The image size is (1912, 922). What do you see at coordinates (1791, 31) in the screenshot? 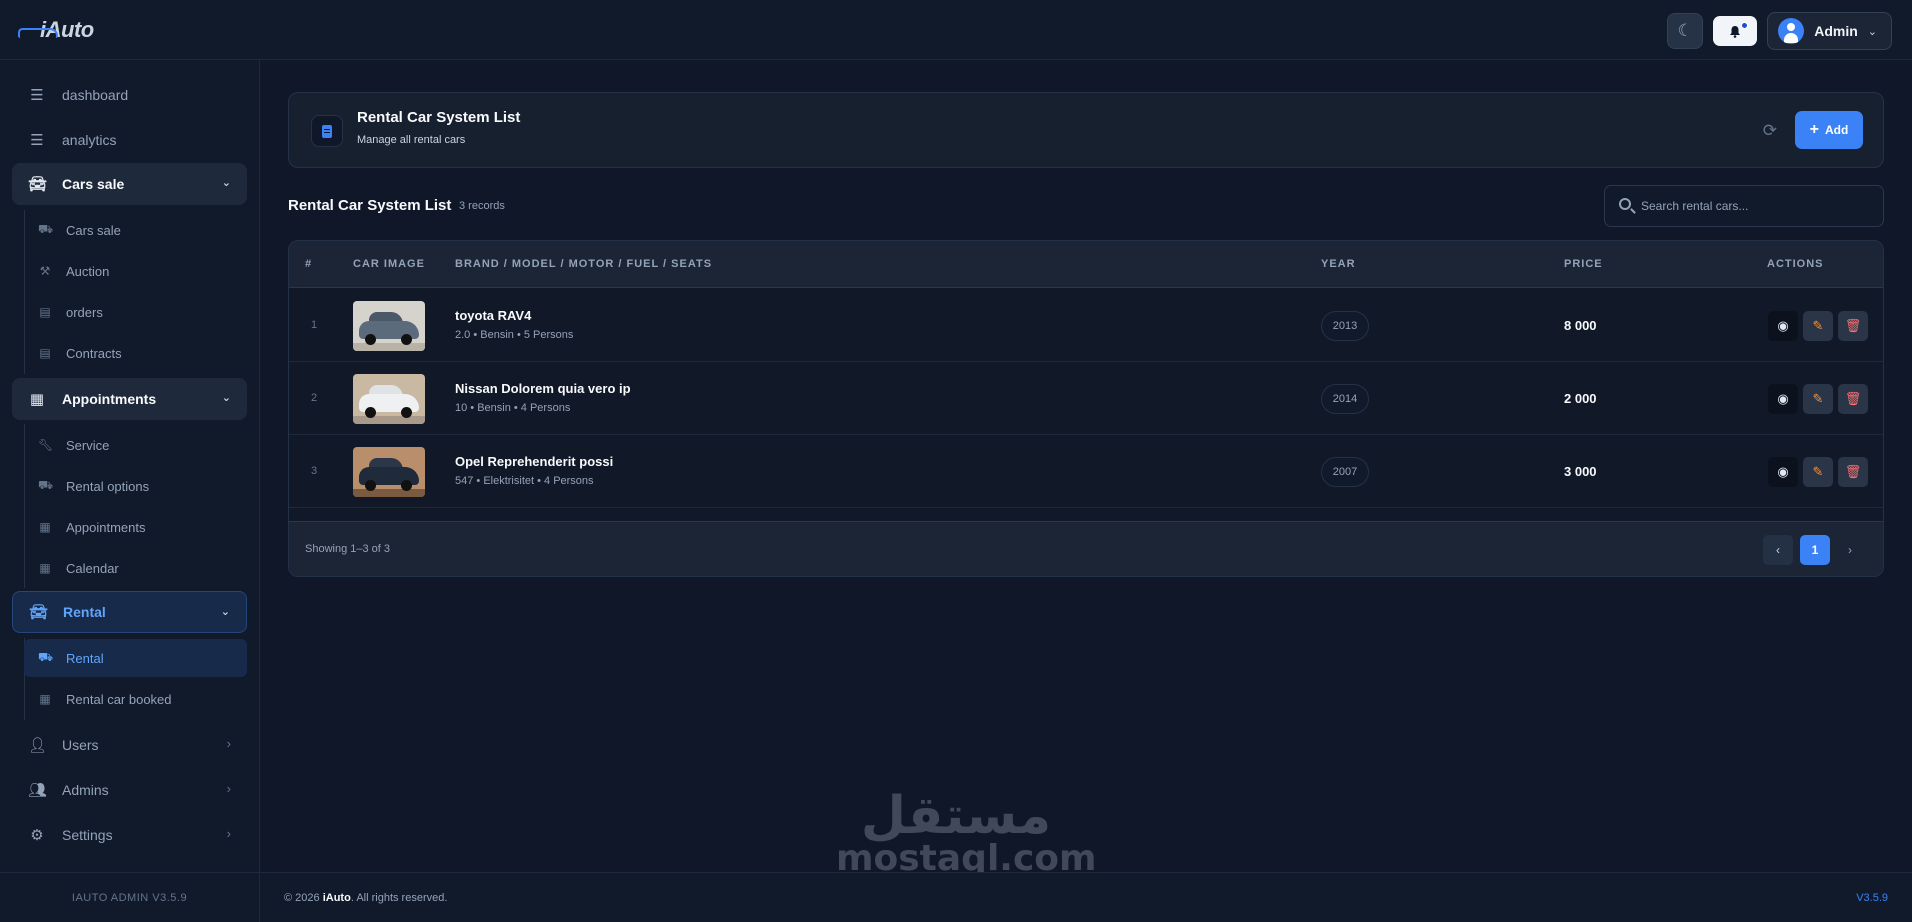
I see `avatar-icon` at bounding box center [1791, 31].